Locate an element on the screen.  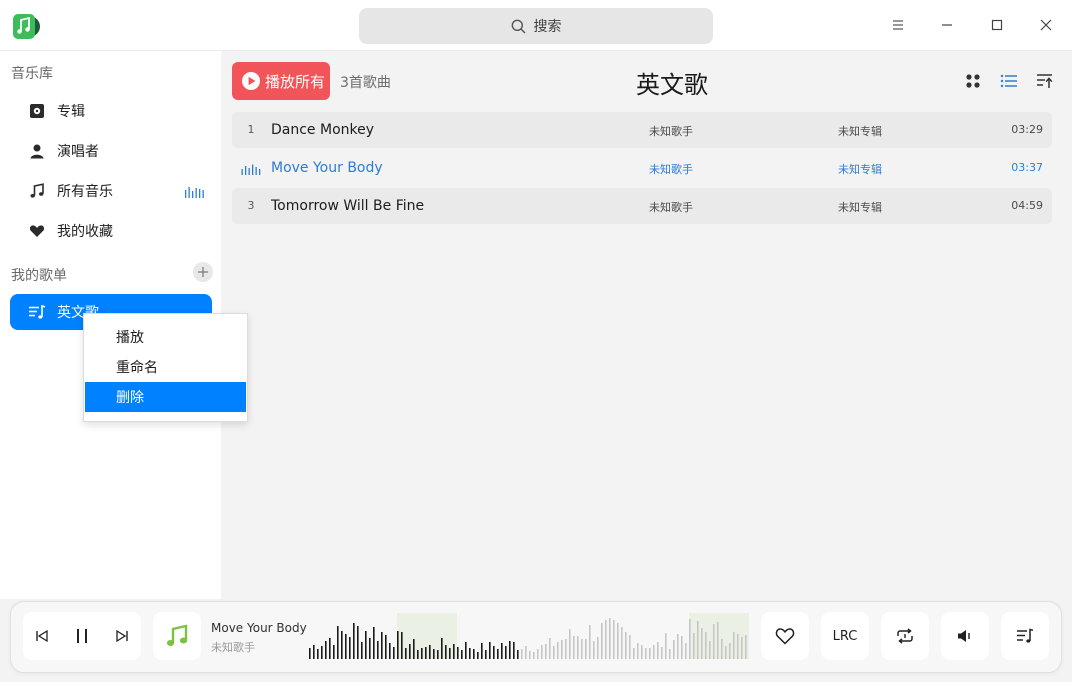
previous-icon is located at coordinates (42, 636).